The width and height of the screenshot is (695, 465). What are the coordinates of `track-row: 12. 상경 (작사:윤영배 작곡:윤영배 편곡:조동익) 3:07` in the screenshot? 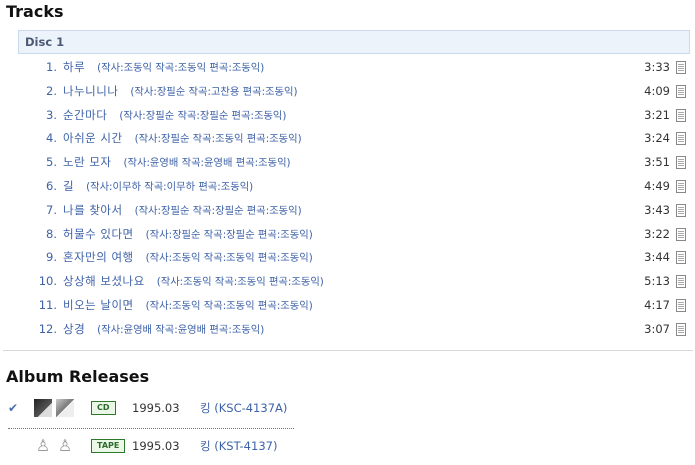 It's located at (354, 330).